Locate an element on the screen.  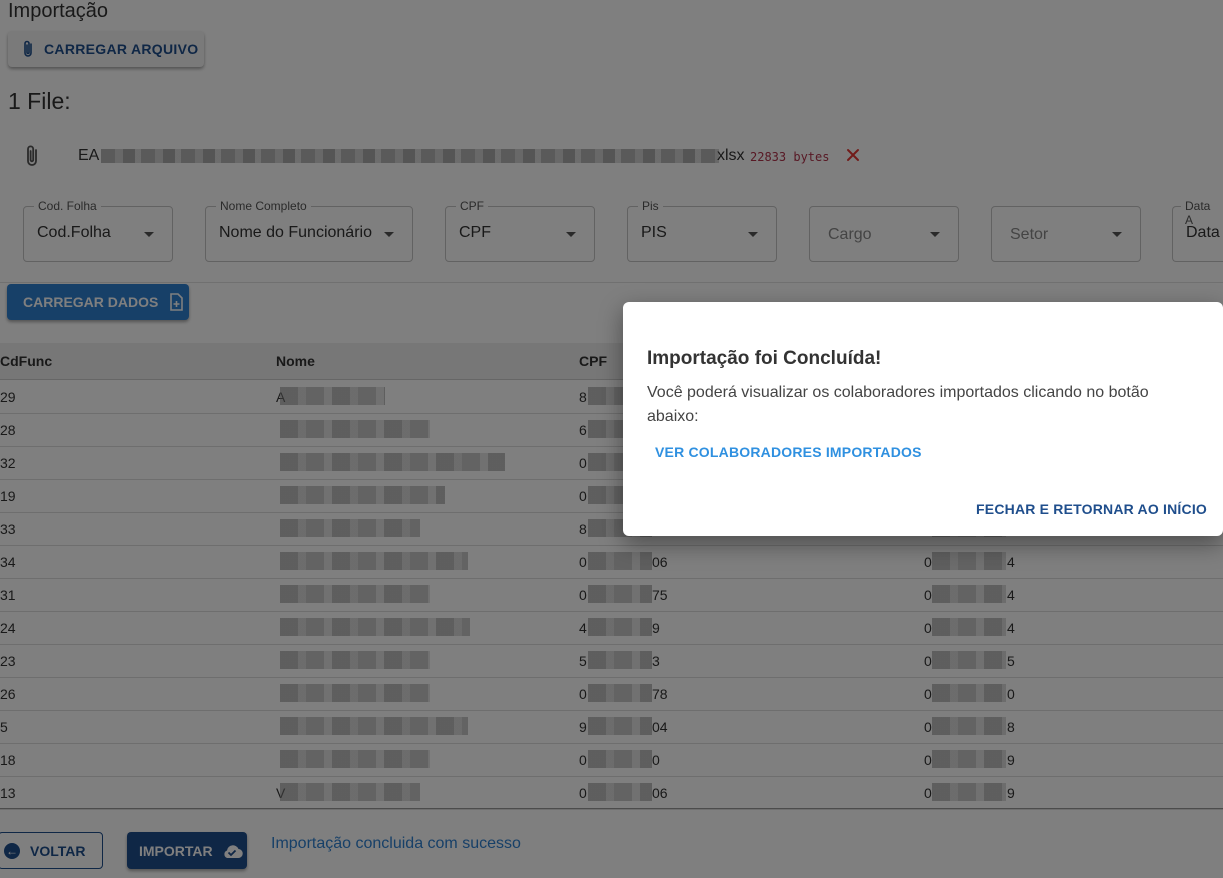
view-imported-button: VER COLABORADORES IMPORTADOS is located at coordinates (788, 452).